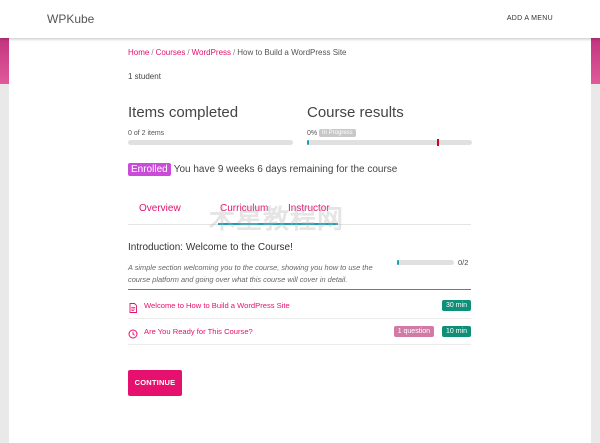 This screenshot has width=600, height=443. I want to click on lesson-duration-badge: 10 min, so click(456, 331).